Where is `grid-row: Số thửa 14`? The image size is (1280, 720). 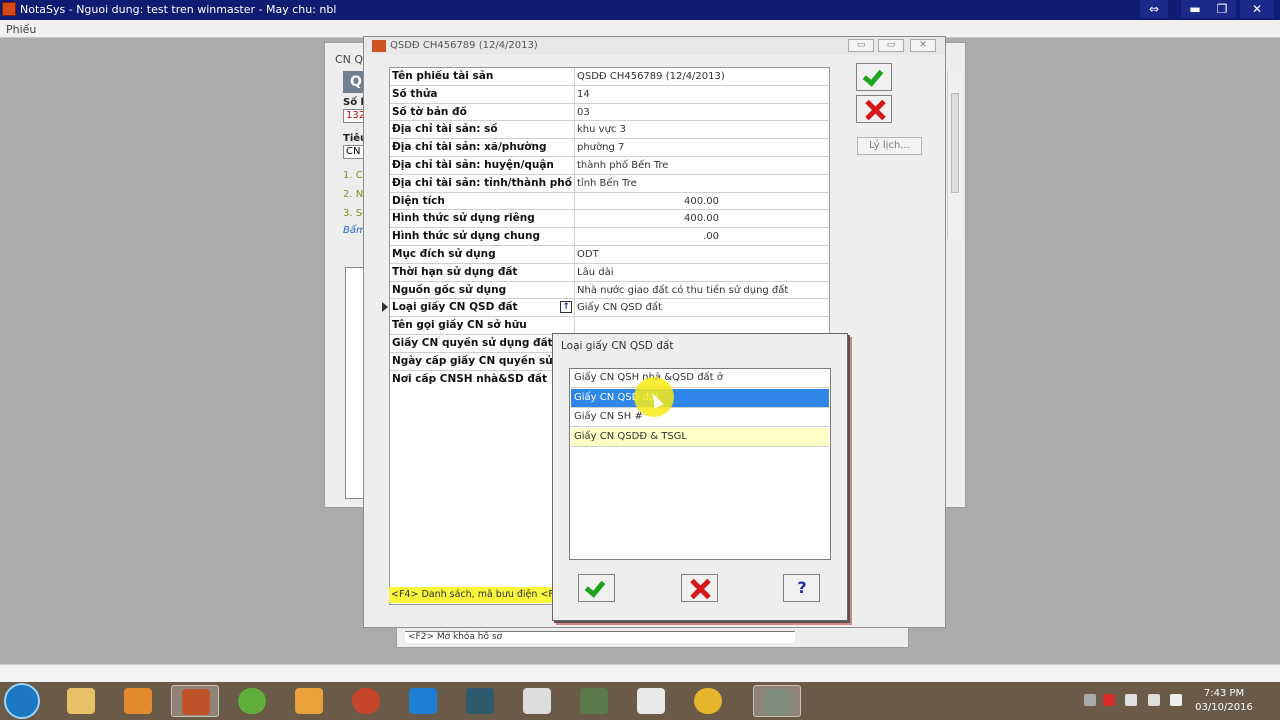 grid-row: Số thửa 14 is located at coordinates (610, 94).